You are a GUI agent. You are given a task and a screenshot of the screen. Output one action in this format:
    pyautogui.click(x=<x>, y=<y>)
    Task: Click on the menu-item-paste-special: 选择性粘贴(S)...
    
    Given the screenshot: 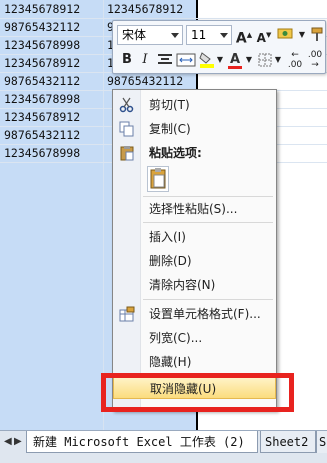 What is the action you would take?
    pyautogui.click(x=194, y=209)
    